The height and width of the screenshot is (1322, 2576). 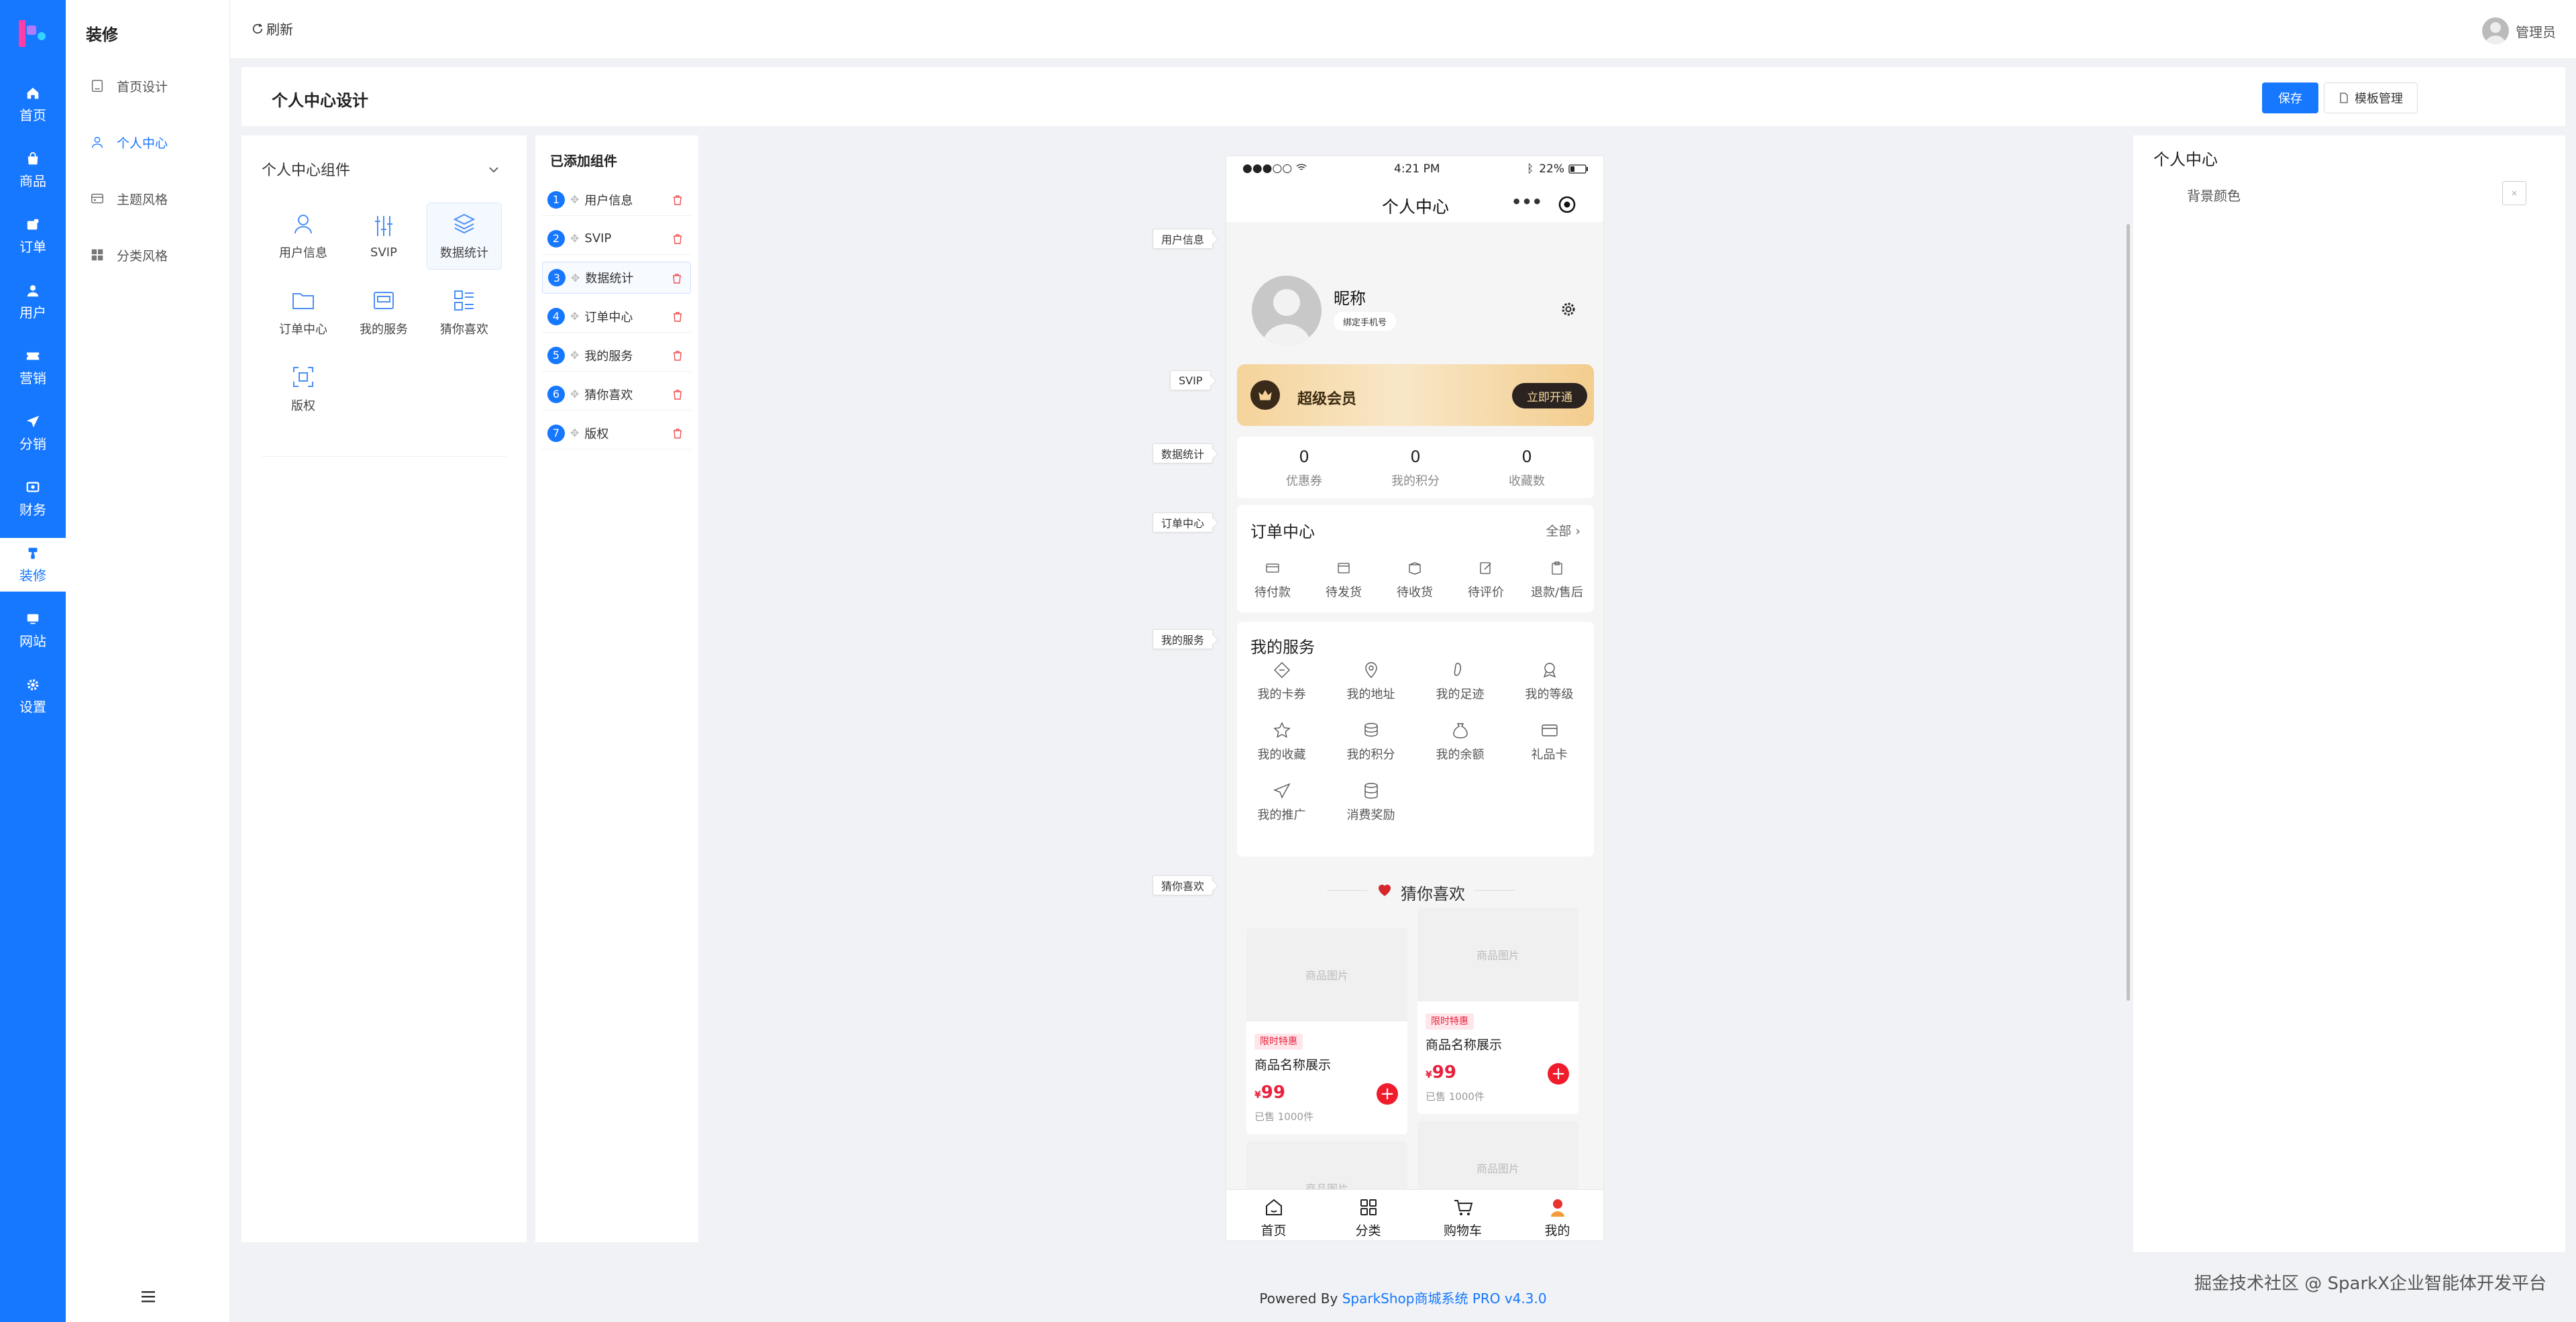 What do you see at coordinates (129, 85) in the screenshot?
I see `subnav-item-home-design: 首页设计` at bounding box center [129, 85].